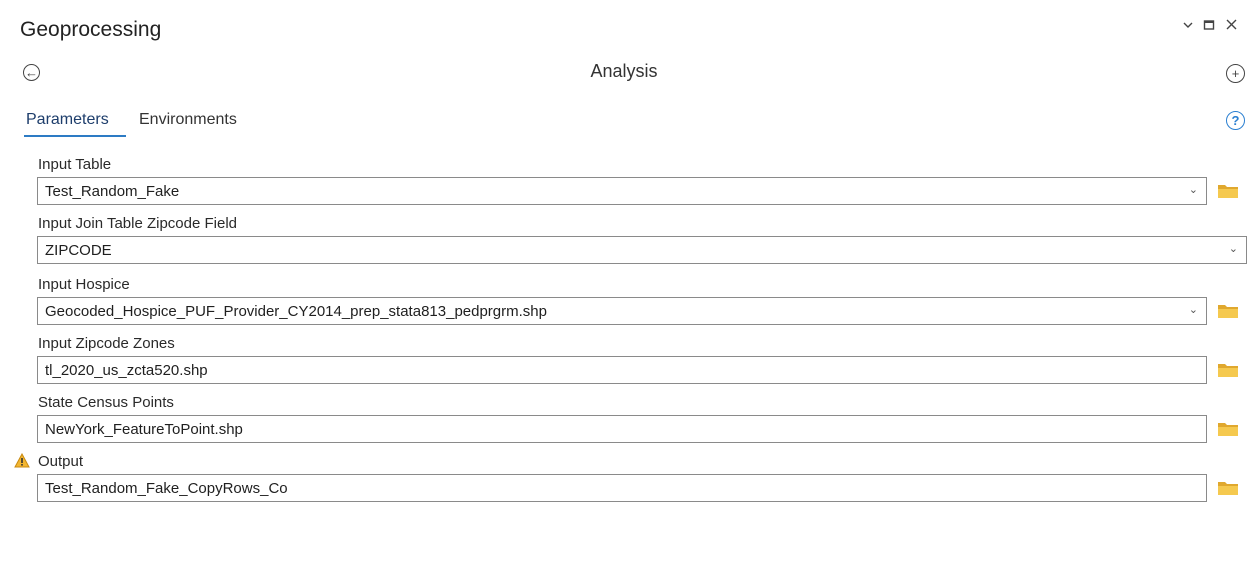 The image size is (1248, 578). I want to click on help-icon: ?, so click(1235, 120).